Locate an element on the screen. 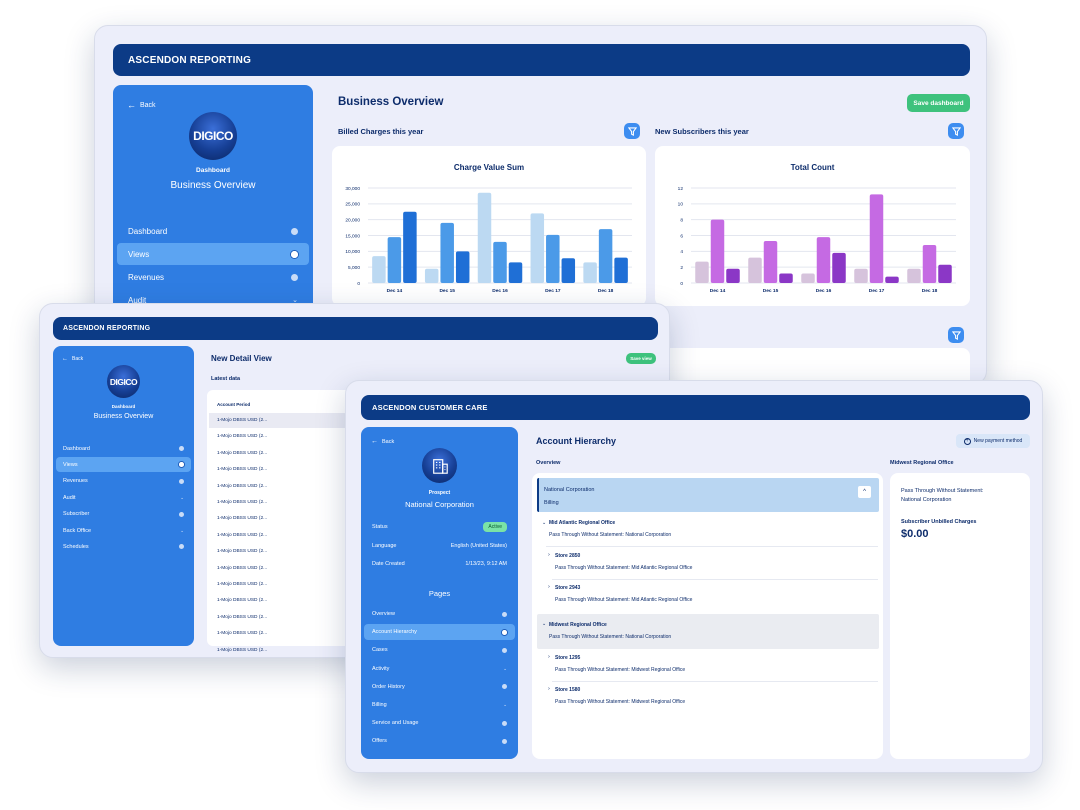 The image size is (1080, 810). y-tick-label: 15,000 is located at coordinates (352, 236).